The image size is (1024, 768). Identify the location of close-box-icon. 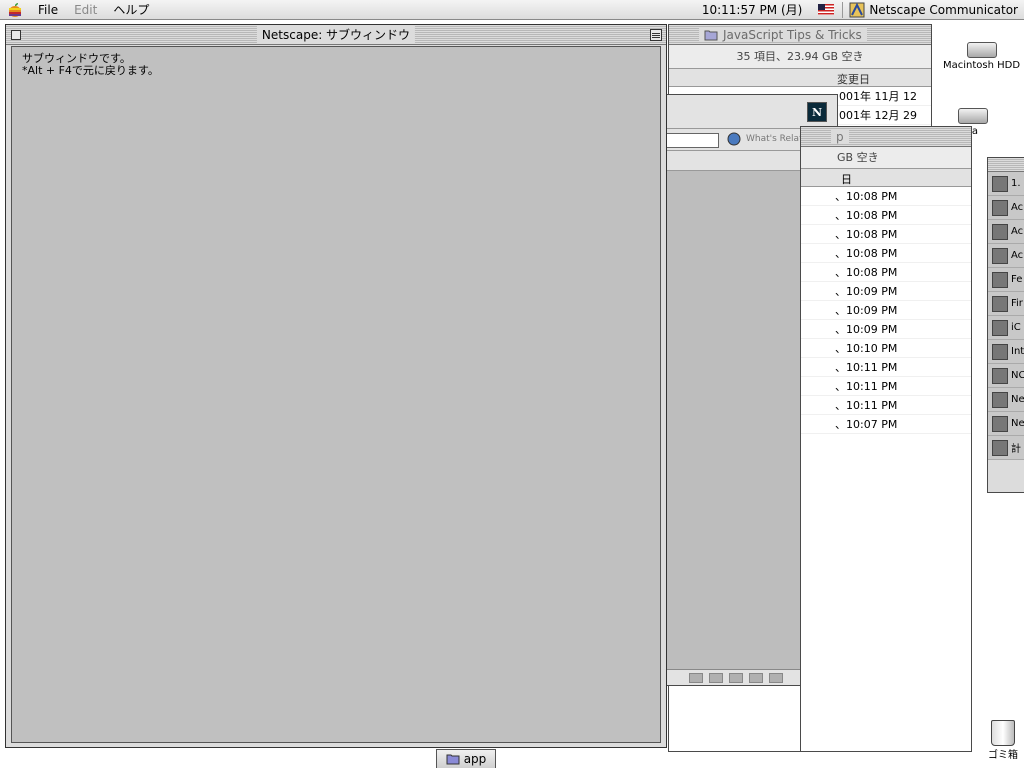
(16, 35).